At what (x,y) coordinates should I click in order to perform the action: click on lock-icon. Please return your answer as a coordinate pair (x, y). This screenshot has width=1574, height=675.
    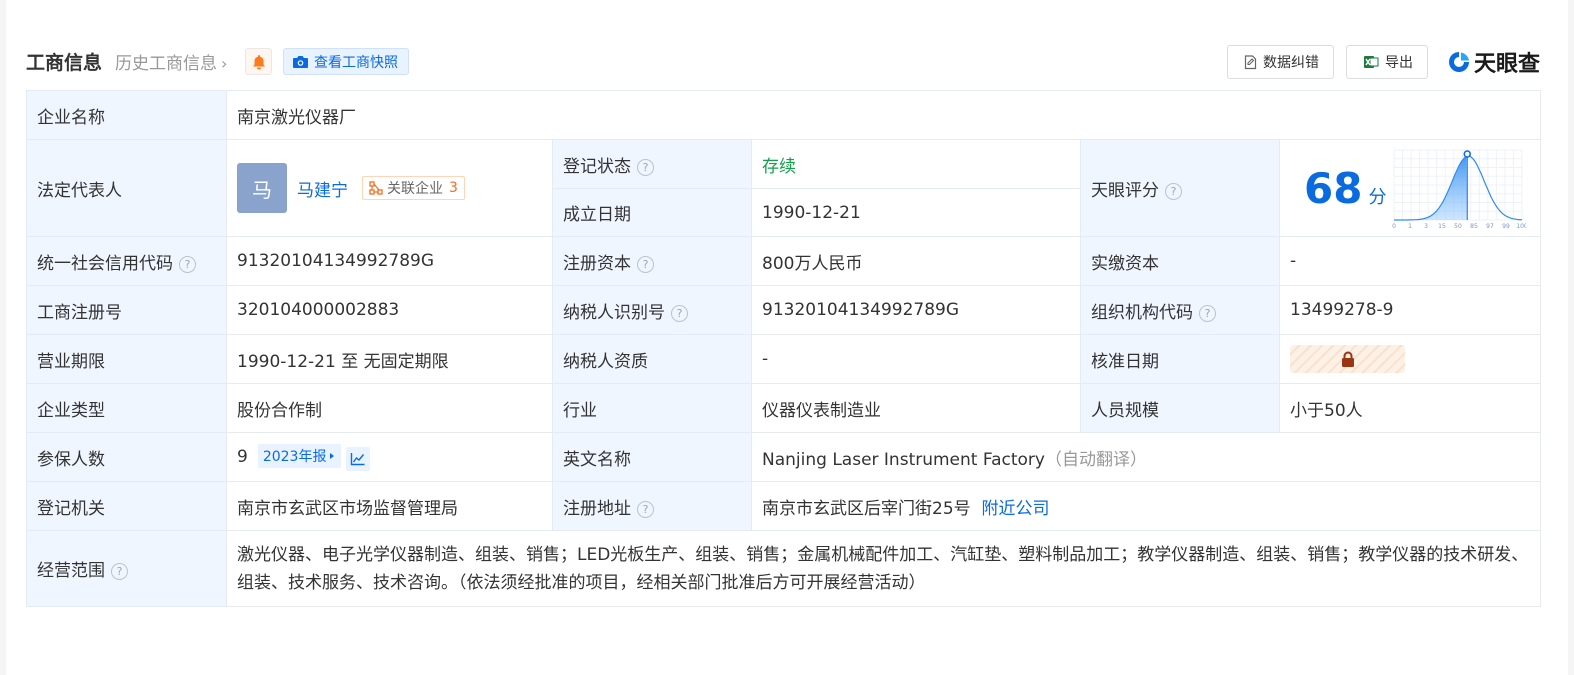
    Looking at the image, I should click on (1347, 359).